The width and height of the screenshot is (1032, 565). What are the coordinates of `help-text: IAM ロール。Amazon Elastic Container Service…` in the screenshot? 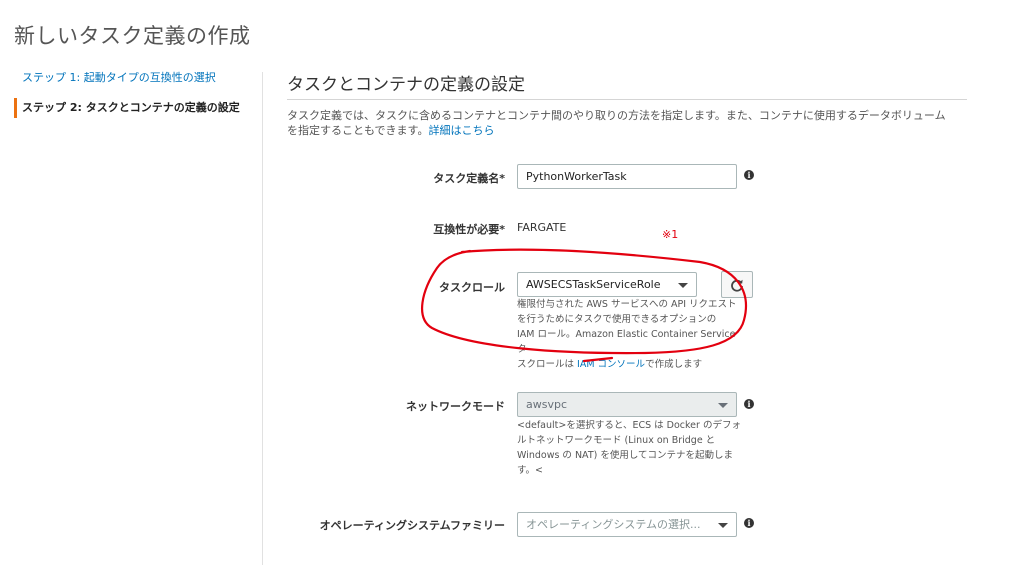 It's located at (626, 342).